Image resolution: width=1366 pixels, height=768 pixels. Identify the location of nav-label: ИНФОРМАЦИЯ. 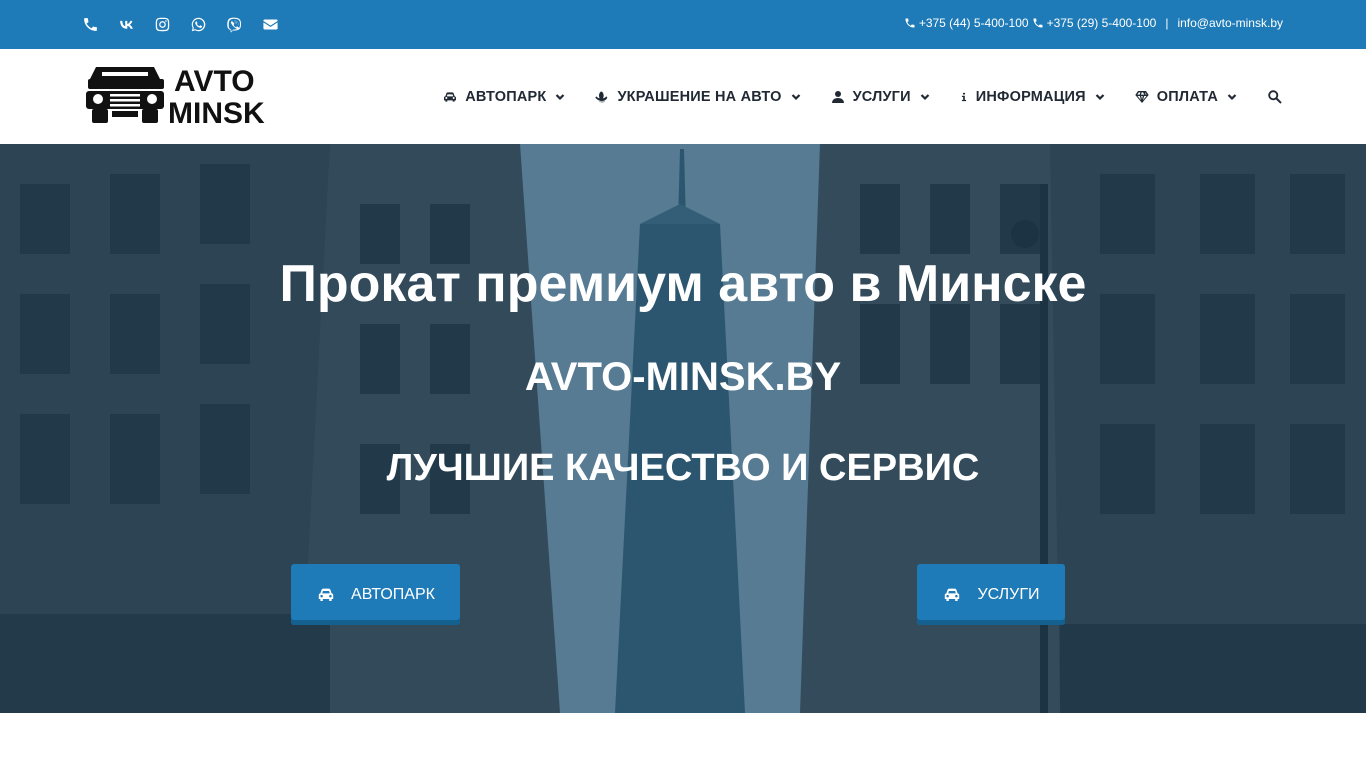
(1030, 96).